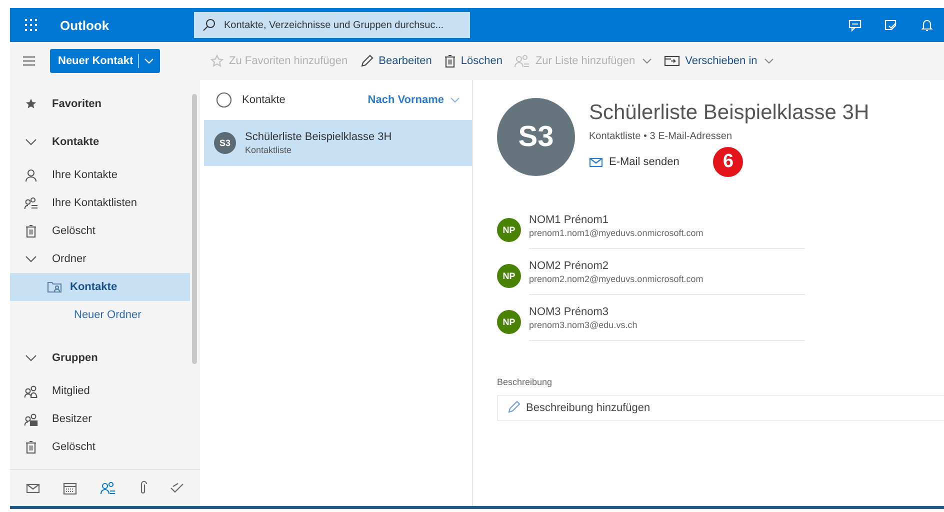 The height and width of the screenshot is (512, 944). I want to click on member-email: prenom1.nom1@myeduvs.onmicrosoft.com, so click(616, 233).